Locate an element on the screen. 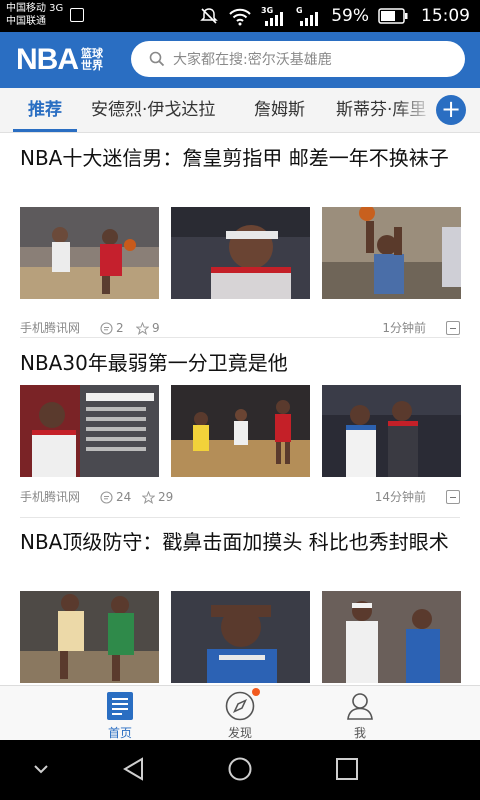 The width and height of the screenshot is (480, 800). like-count: 29 is located at coordinates (157, 497).